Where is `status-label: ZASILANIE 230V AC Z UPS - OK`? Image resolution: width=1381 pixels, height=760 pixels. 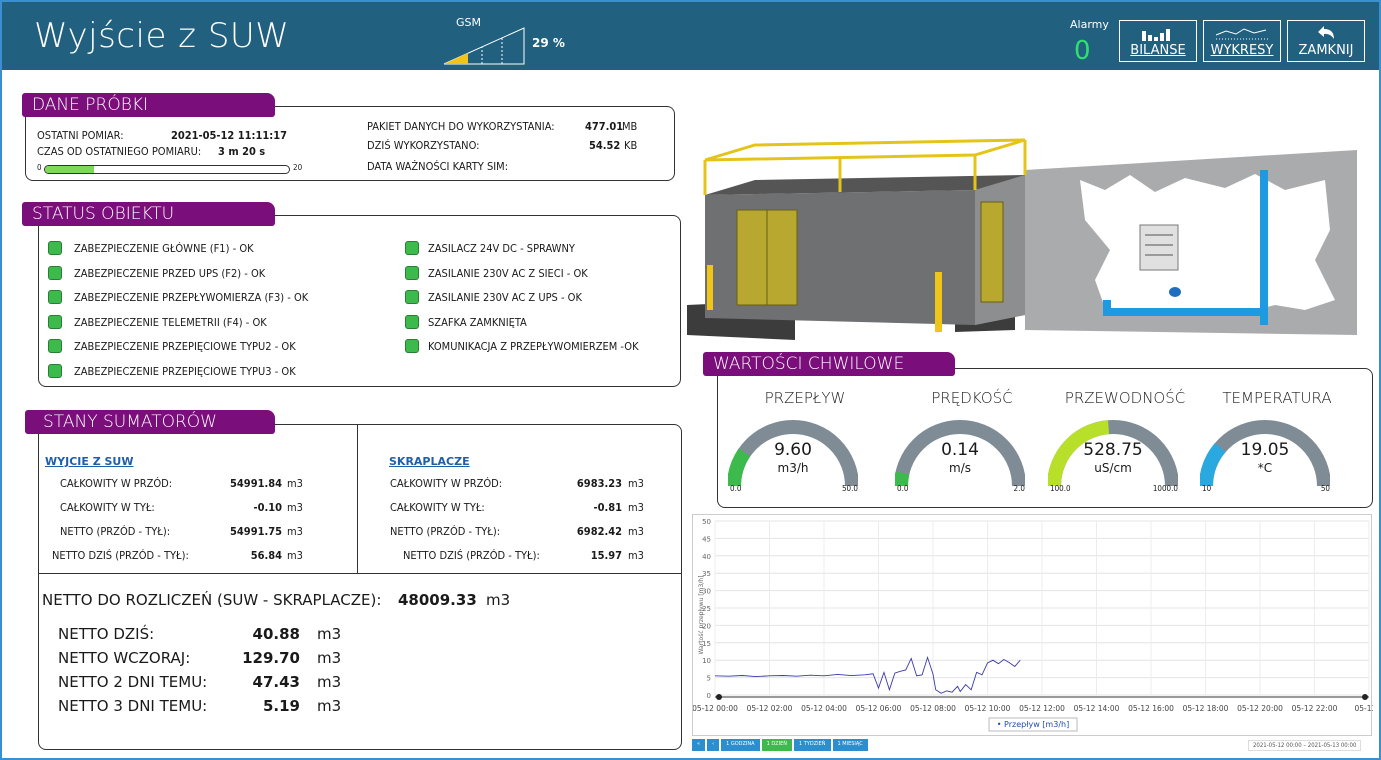 status-label: ZASILANIE 230V AC Z UPS - OK is located at coordinates (505, 297).